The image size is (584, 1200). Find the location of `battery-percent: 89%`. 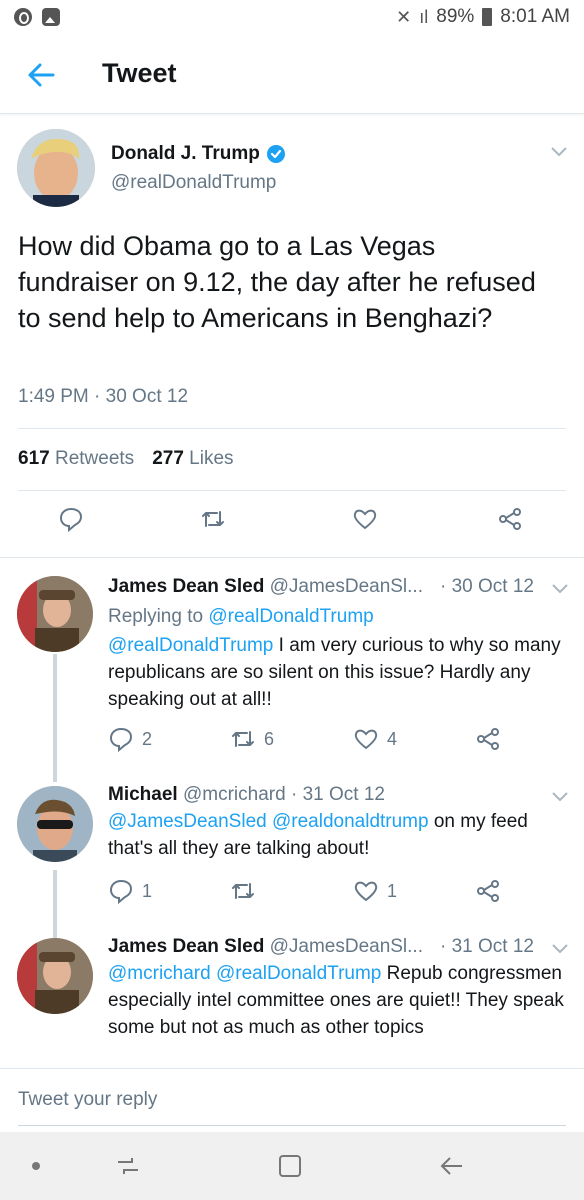

battery-percent: 89% is located at coordinates (455, 16).